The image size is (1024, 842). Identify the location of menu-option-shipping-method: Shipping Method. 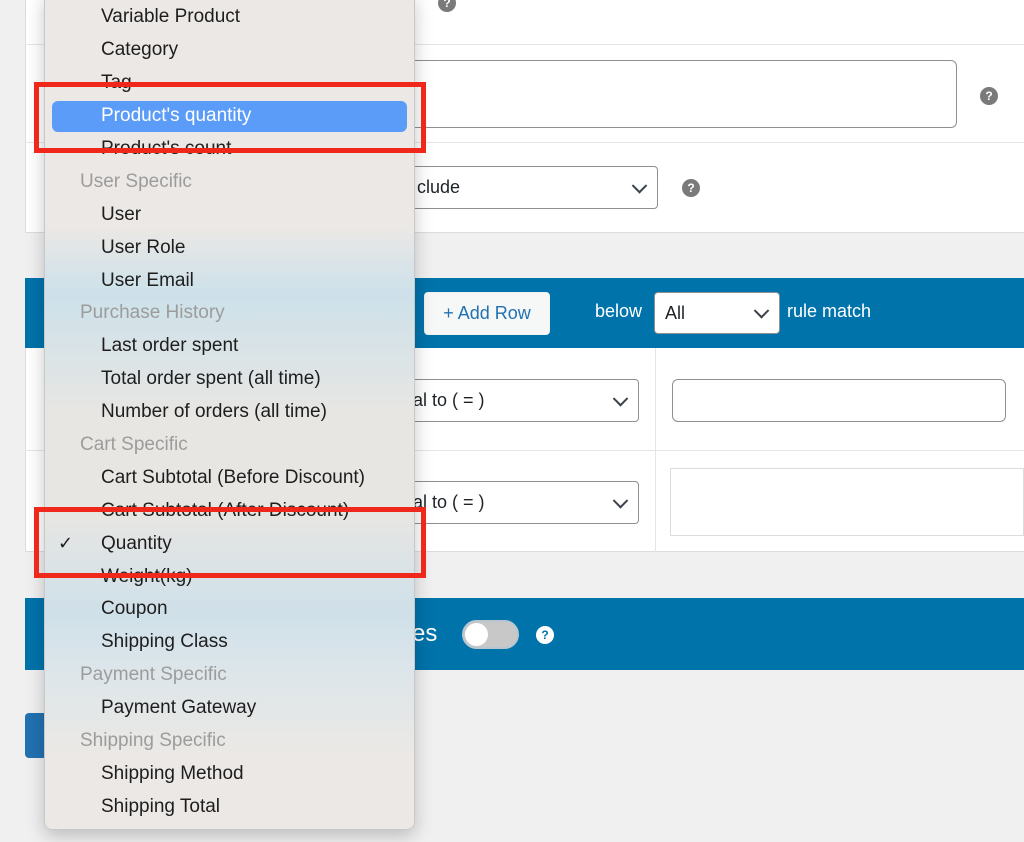
(229, 773).